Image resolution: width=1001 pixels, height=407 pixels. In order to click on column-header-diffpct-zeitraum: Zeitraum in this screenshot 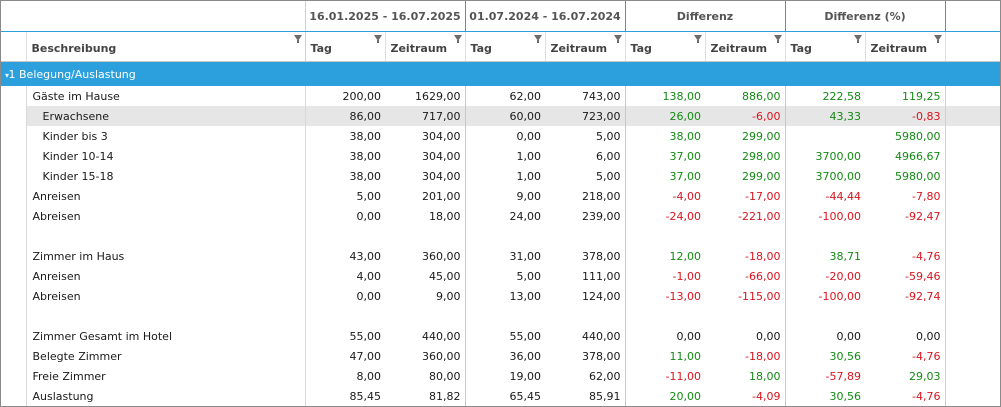, I will do `click(905, 46)`.